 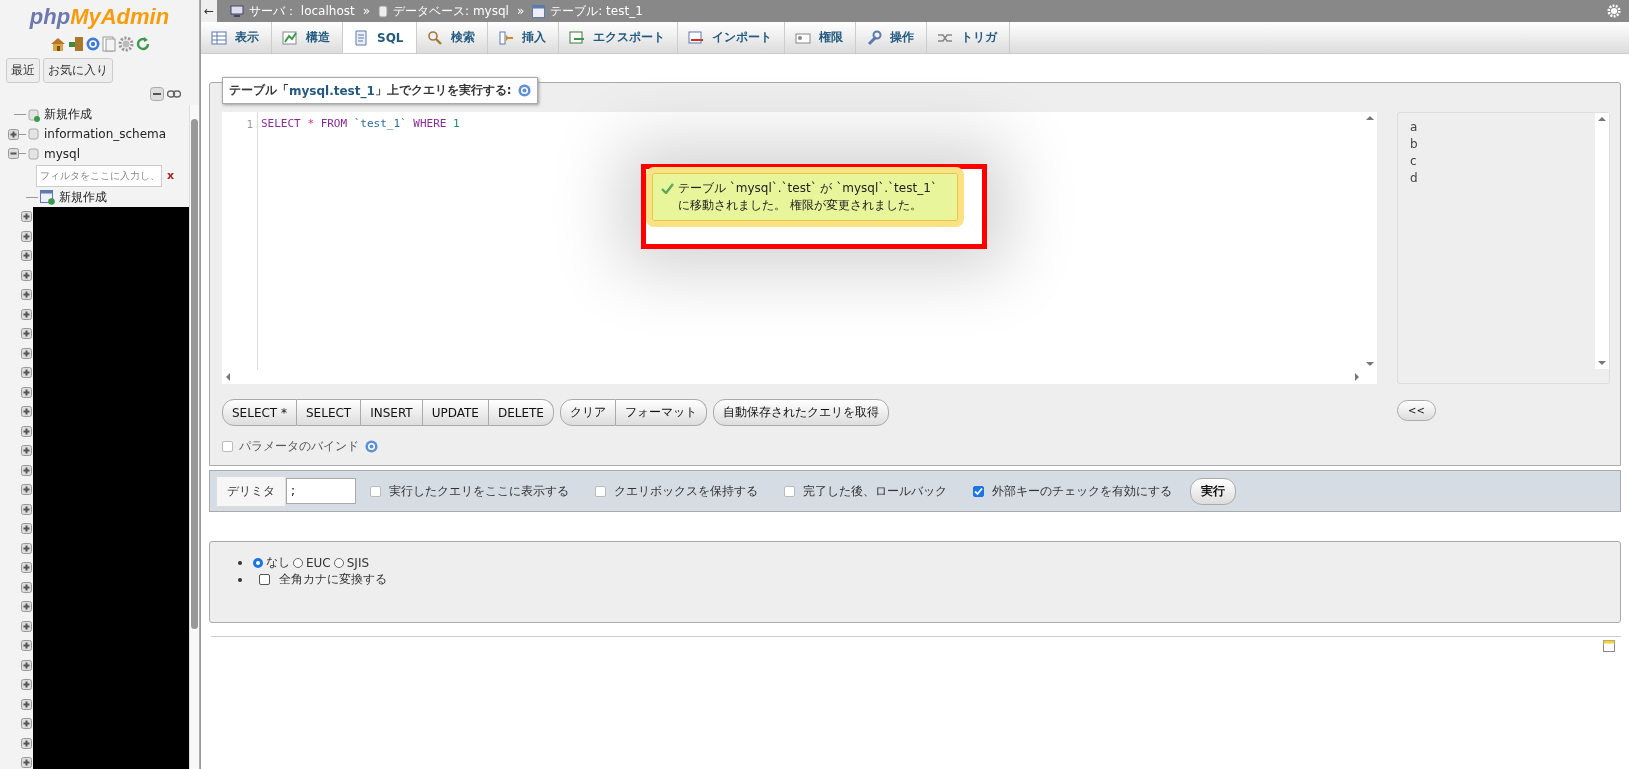 I want to click on column-item: d, so click(x=1503, y=178).